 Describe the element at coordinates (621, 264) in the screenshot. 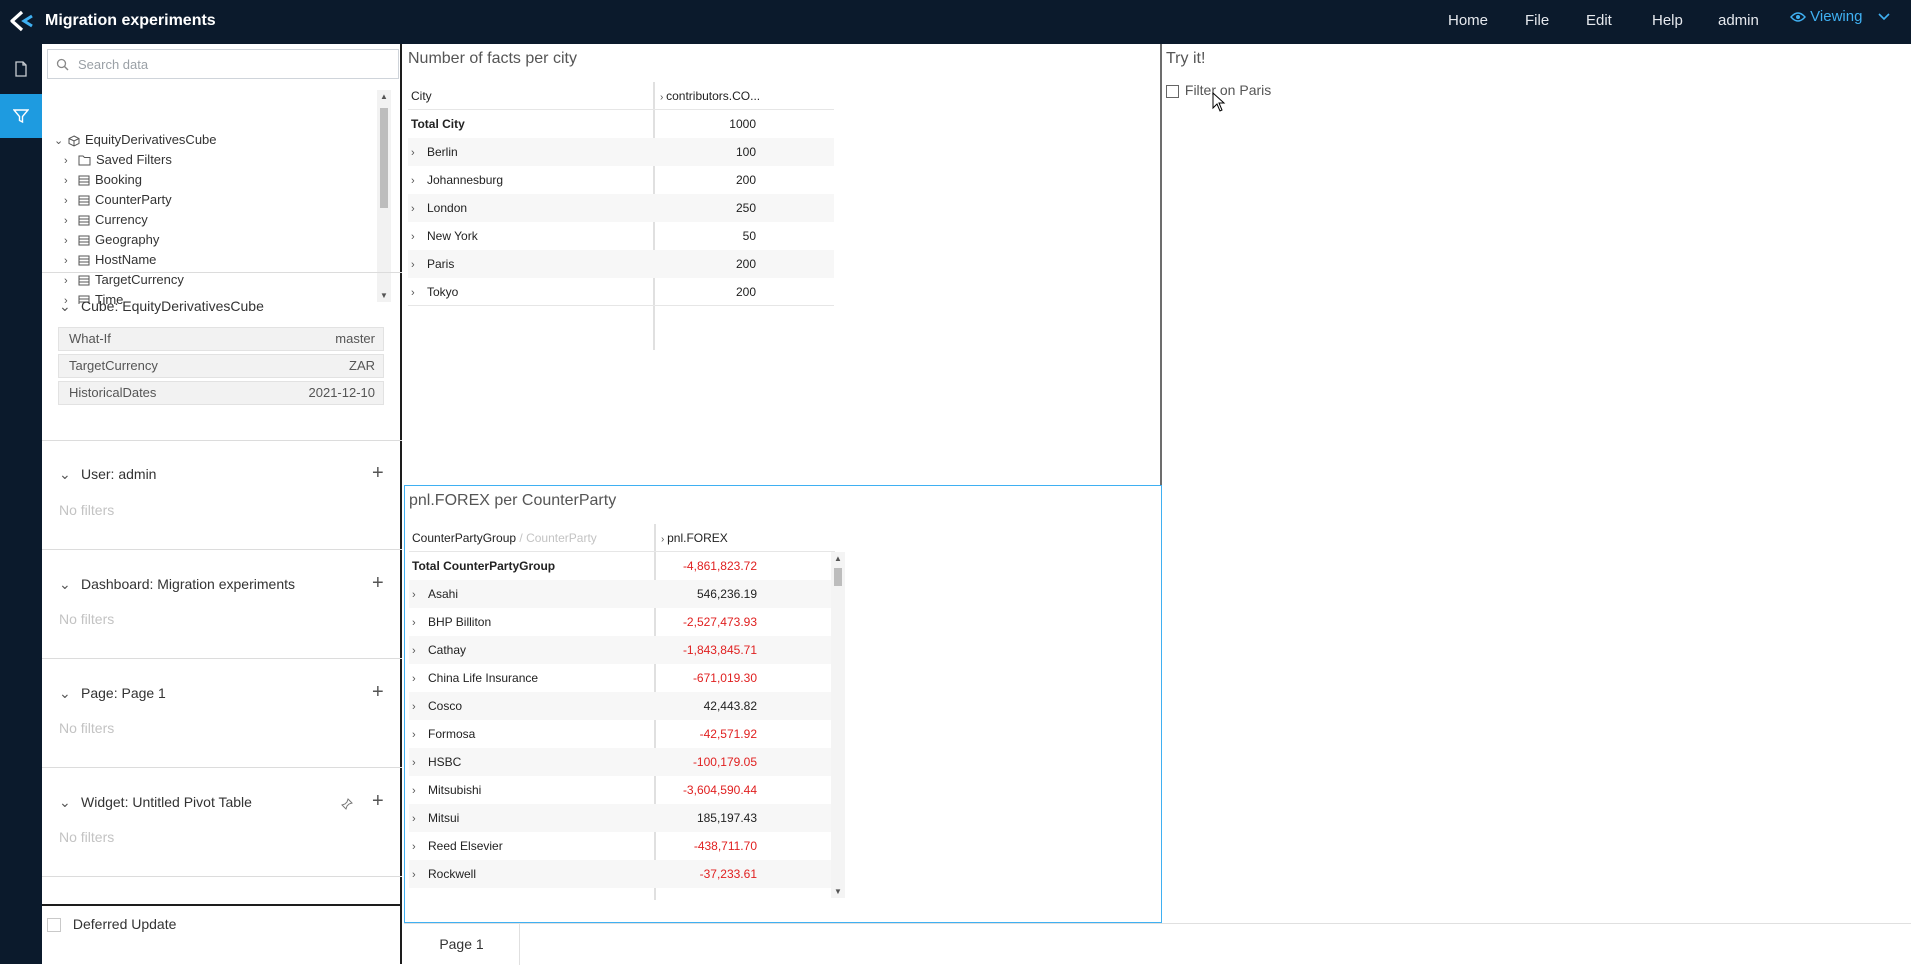

I see `table-row: › Paris 200` at that location.